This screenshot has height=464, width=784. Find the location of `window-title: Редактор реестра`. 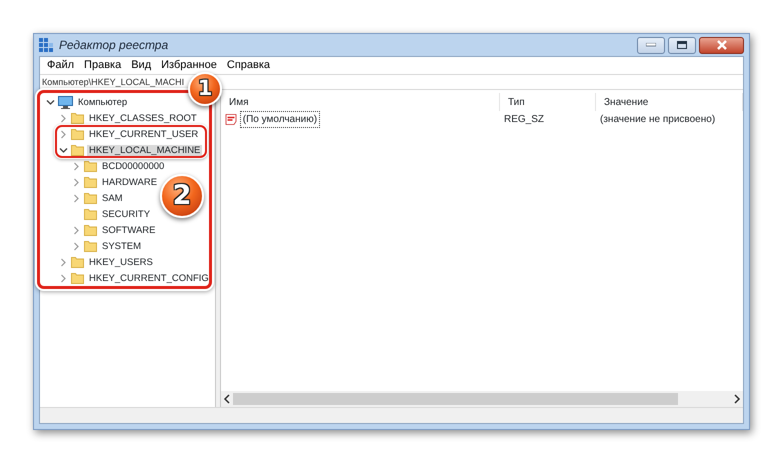

window-title: Редактор реестра is located at coordinates (113, 45).